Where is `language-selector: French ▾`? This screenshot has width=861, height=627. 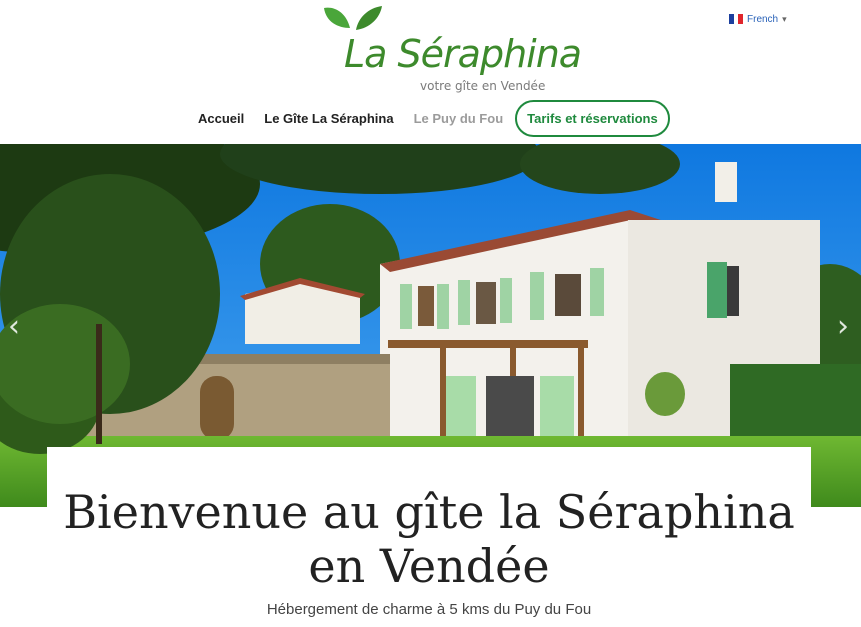
language-selector: French ▾ is located at coordinates (758, 19).